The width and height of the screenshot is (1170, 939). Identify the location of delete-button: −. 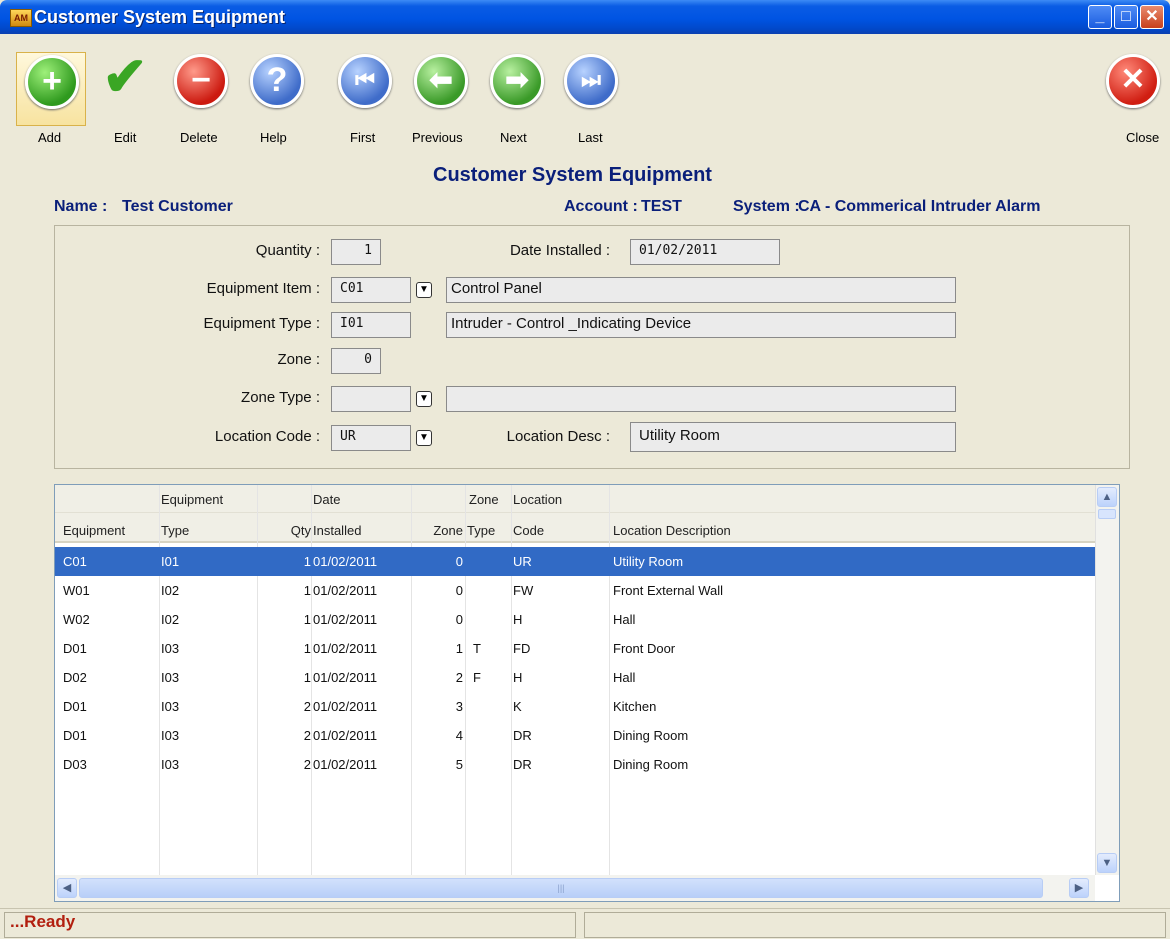
(201, 89).